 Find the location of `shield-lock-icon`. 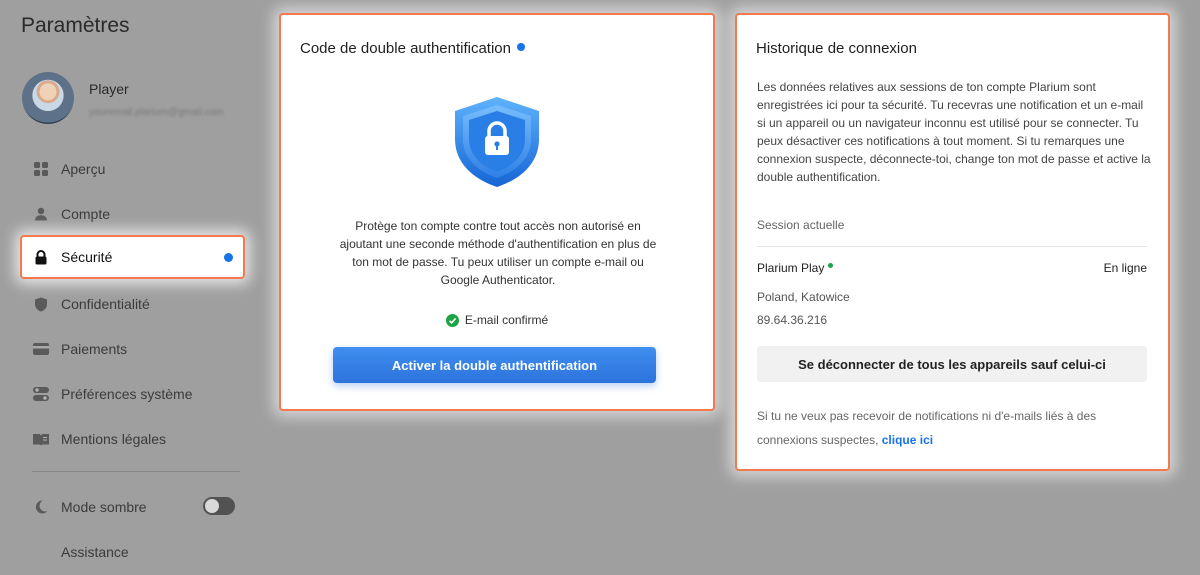

shield-lock-icon is located at coordinates (497, 144).